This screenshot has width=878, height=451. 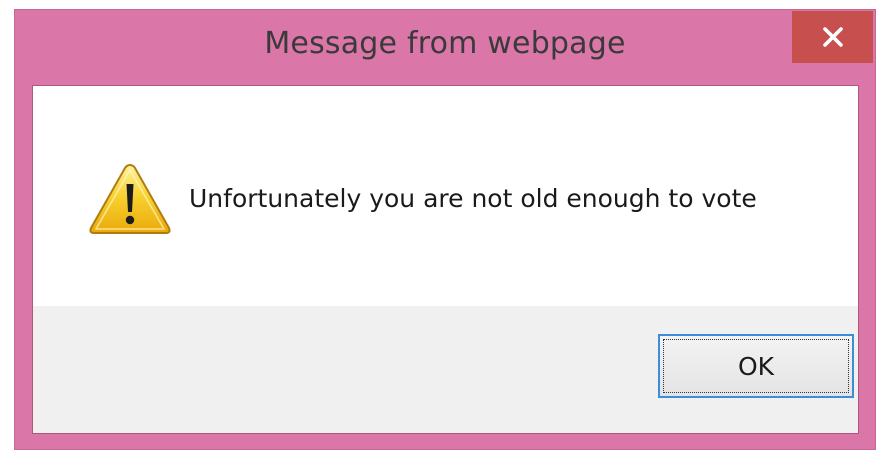 I want to click on warning-icon, so click(x=130, y=198).